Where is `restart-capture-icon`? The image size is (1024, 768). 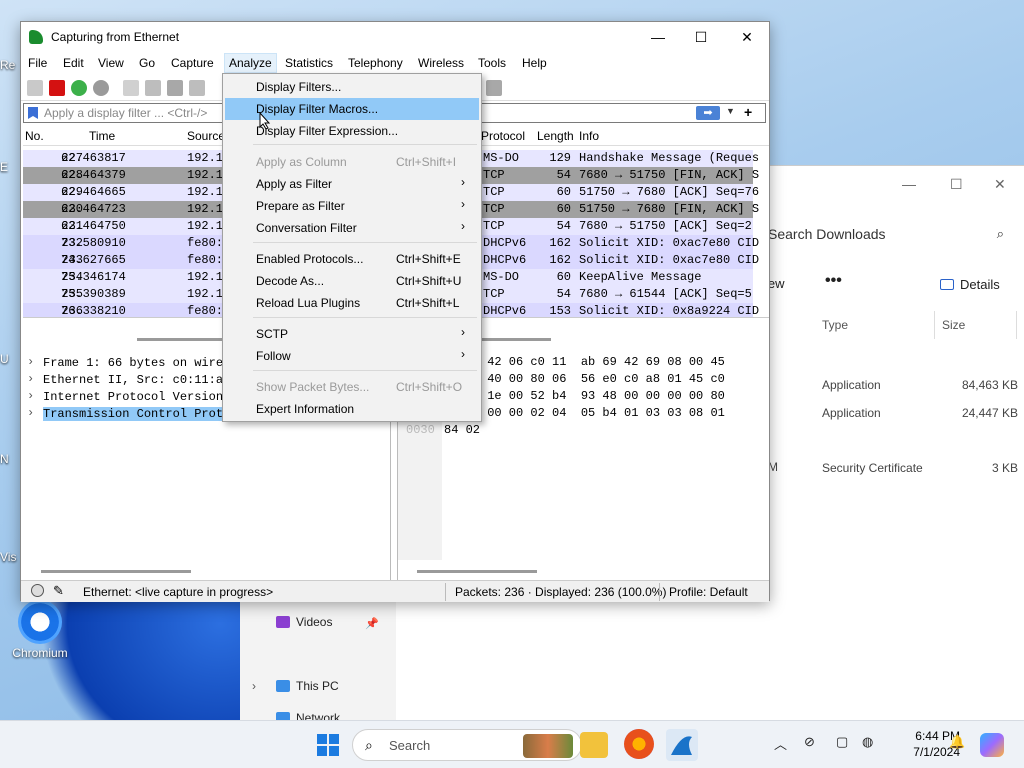
restart-capture-icon is located at coordinates (79, 88).